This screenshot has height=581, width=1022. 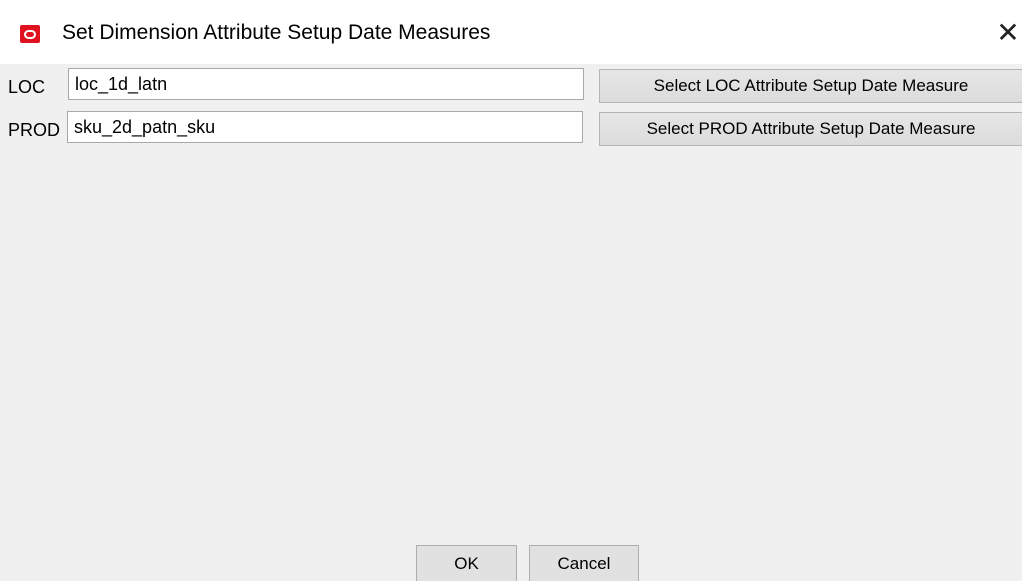 I want to click on cancel-button: Cancel, so click(x=584, y=563).